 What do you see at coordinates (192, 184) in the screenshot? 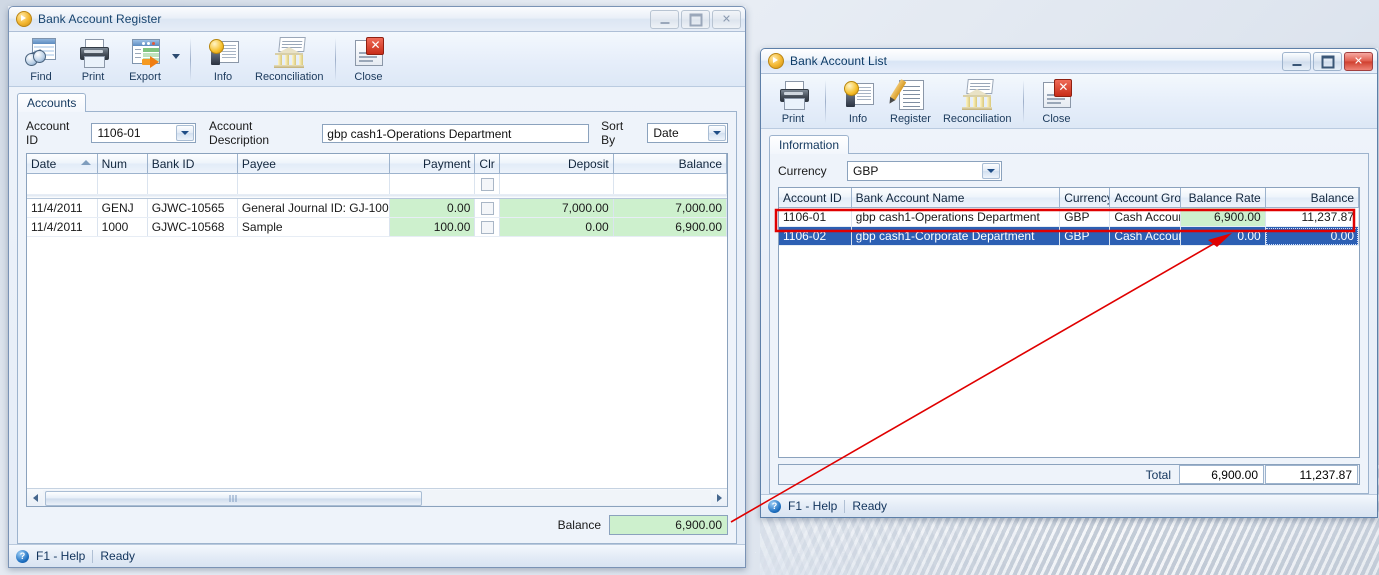
I see `cell-bank-id` at bounding box center [192, 184].